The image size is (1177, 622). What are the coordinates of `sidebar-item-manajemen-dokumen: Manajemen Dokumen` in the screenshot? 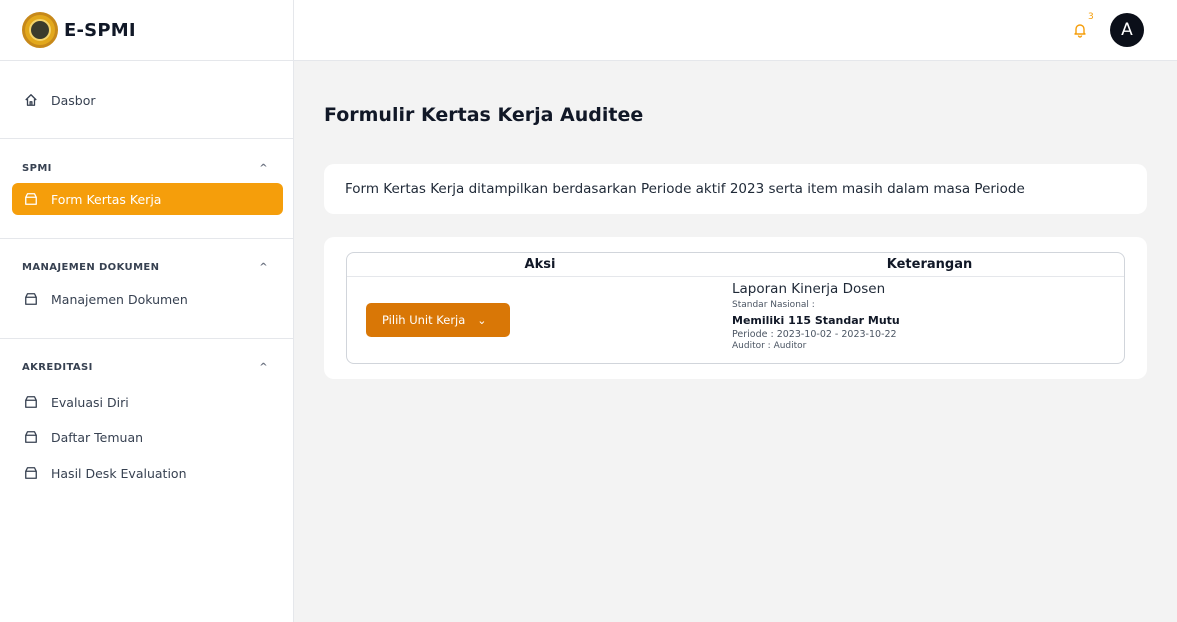 It's located at (147, 299).